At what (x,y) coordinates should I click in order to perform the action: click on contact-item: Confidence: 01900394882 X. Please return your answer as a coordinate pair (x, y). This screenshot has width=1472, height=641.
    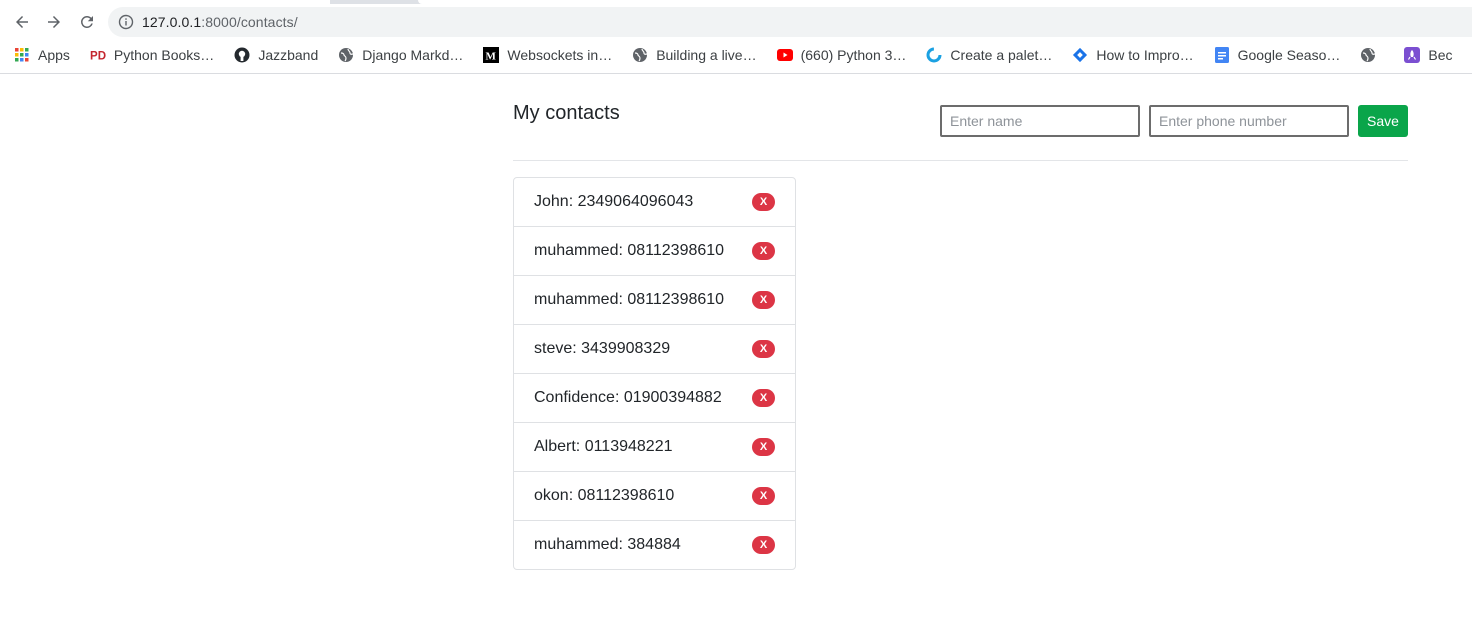
    Looking at the image, I should click on (654, 397).